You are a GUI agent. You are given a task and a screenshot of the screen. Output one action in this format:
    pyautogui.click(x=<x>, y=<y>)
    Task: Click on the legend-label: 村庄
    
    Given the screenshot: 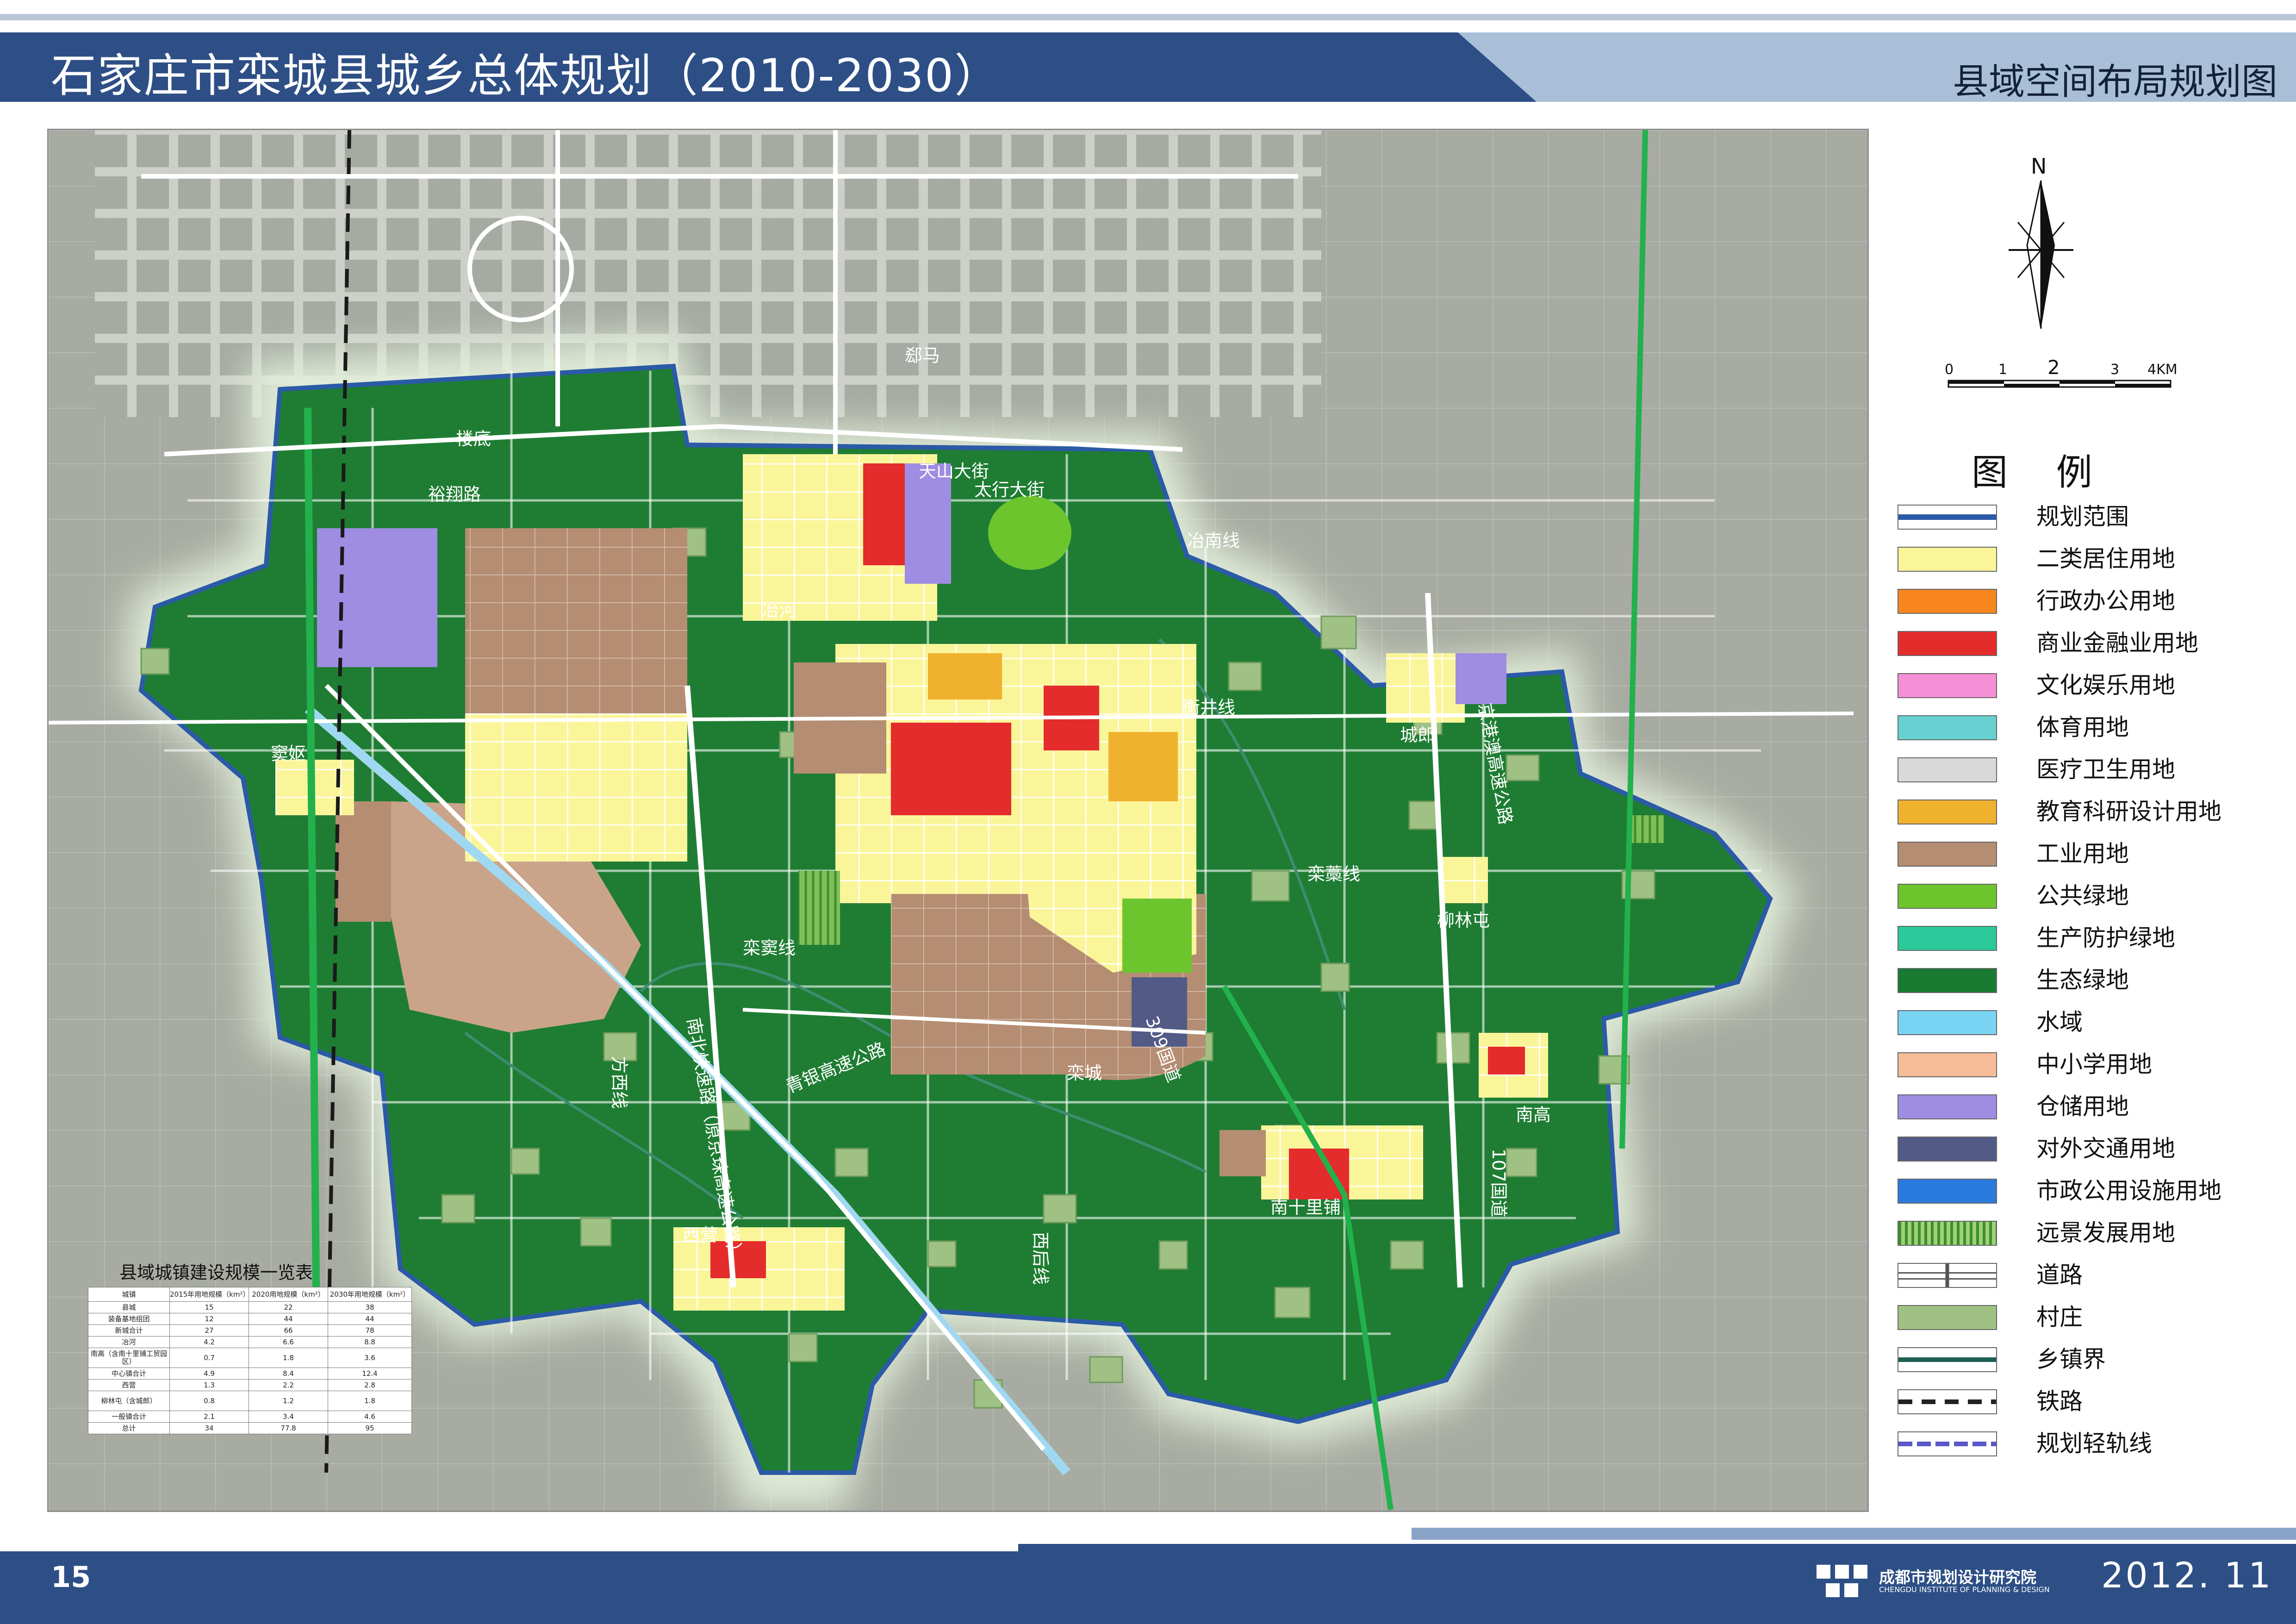 What is the action you would take?
    pyautogui.click(x=2059, y=1317)
    